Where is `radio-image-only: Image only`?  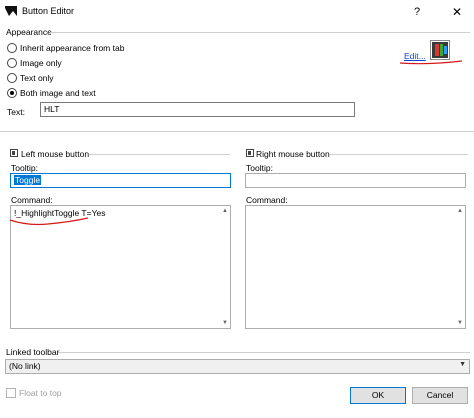
radio-image-only: Image only is located at coordinates (34, 63).